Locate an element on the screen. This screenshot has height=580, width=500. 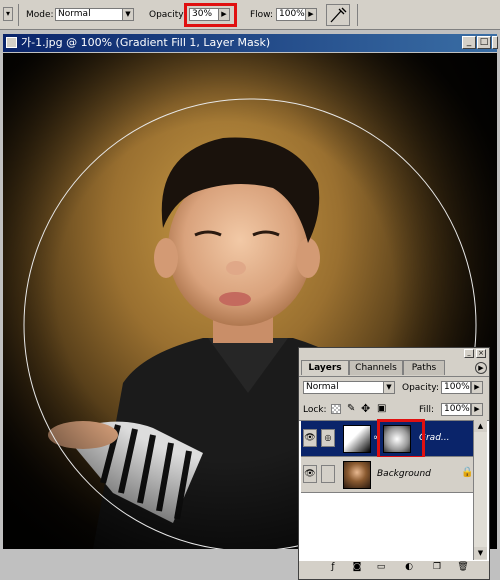
tab-paths: Paths is located at coordinates (424, 367).